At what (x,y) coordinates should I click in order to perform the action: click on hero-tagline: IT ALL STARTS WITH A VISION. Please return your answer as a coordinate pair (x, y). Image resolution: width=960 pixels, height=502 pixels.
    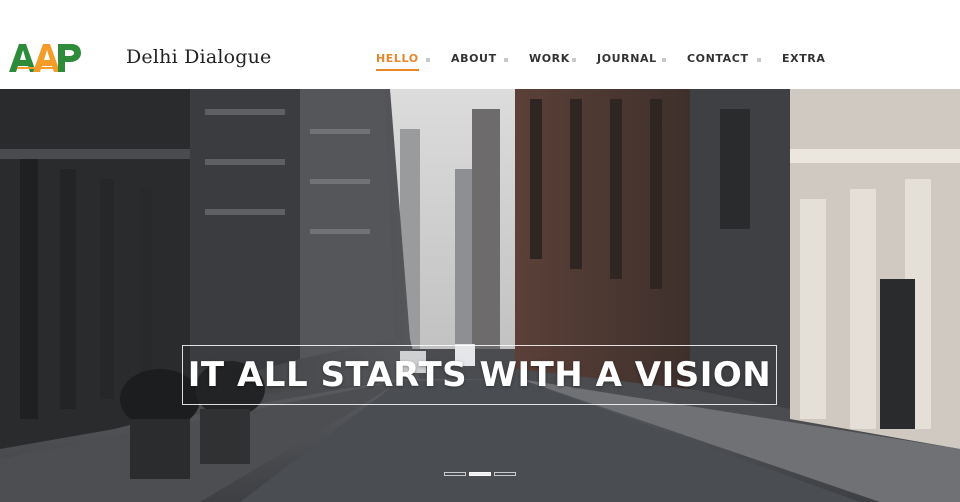
    Looking at the image, I should click on (479, 375).